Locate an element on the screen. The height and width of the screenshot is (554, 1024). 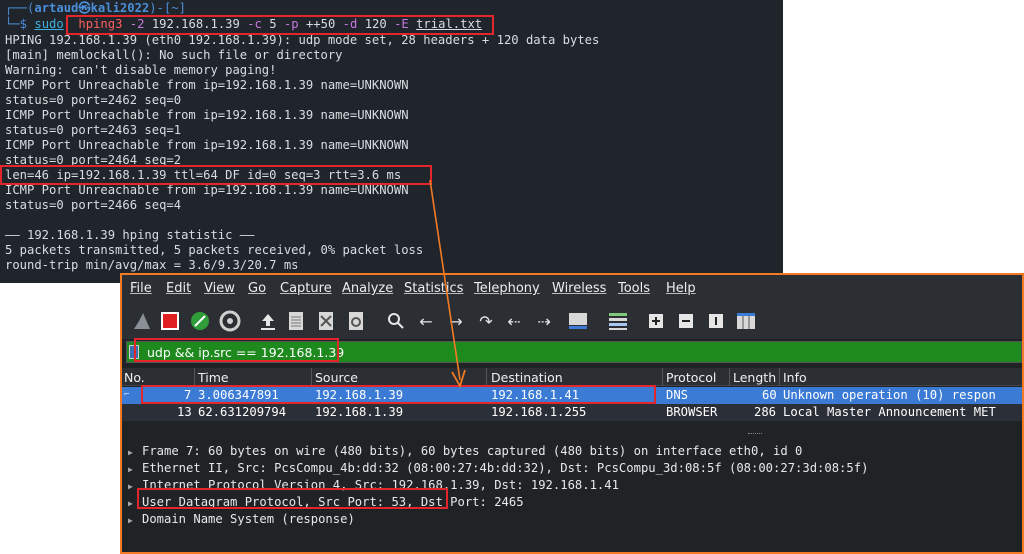
output-line: status=0 port=2462 seq=0 is located at coordinates (93, 100).